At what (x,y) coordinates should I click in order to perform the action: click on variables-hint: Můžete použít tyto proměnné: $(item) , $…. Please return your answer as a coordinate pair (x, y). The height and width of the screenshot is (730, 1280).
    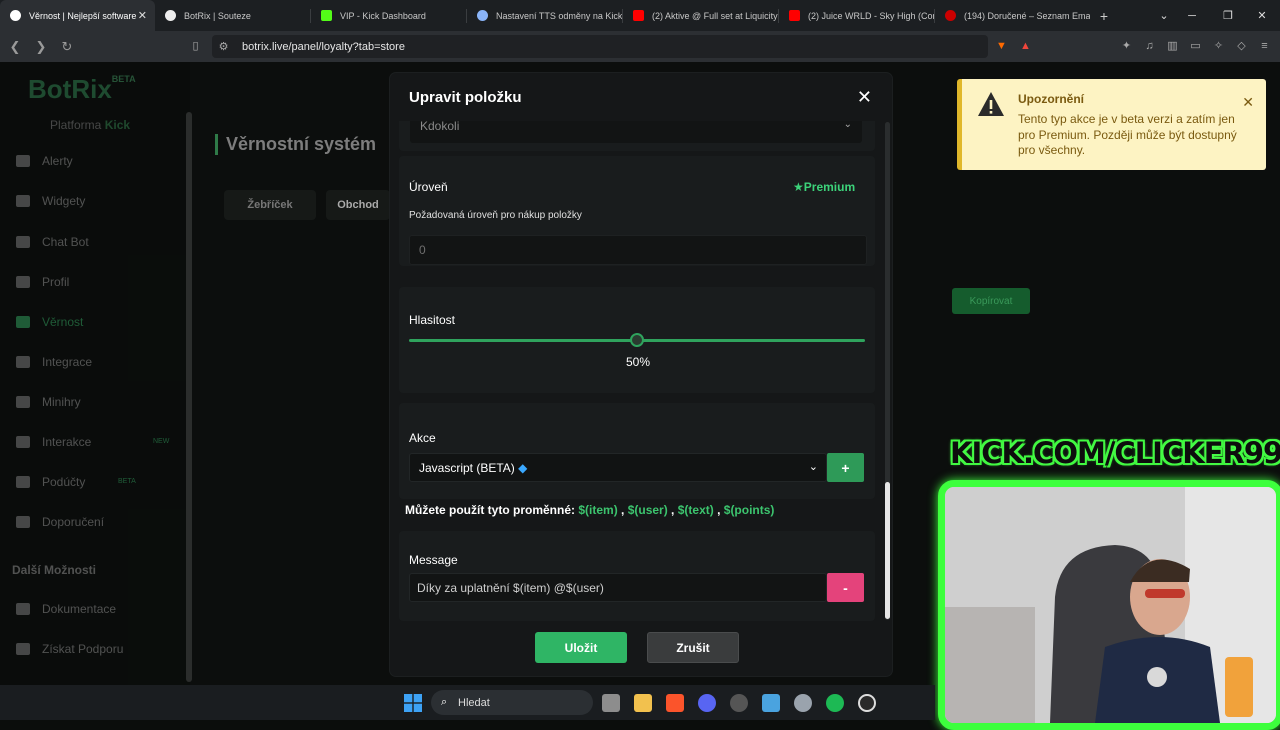
    Looking at the image, I should click on (590, 510).